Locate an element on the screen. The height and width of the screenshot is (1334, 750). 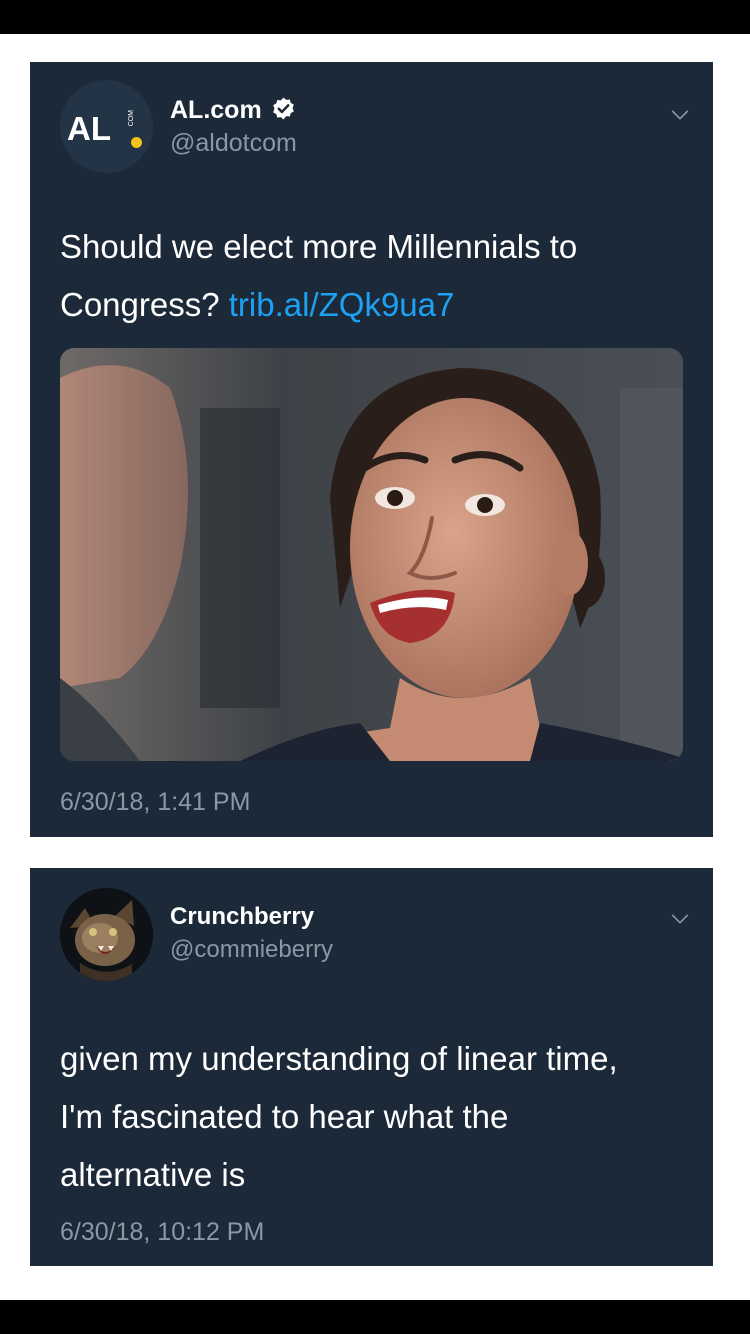
top-black-bar is located at coordinates (375, 17).